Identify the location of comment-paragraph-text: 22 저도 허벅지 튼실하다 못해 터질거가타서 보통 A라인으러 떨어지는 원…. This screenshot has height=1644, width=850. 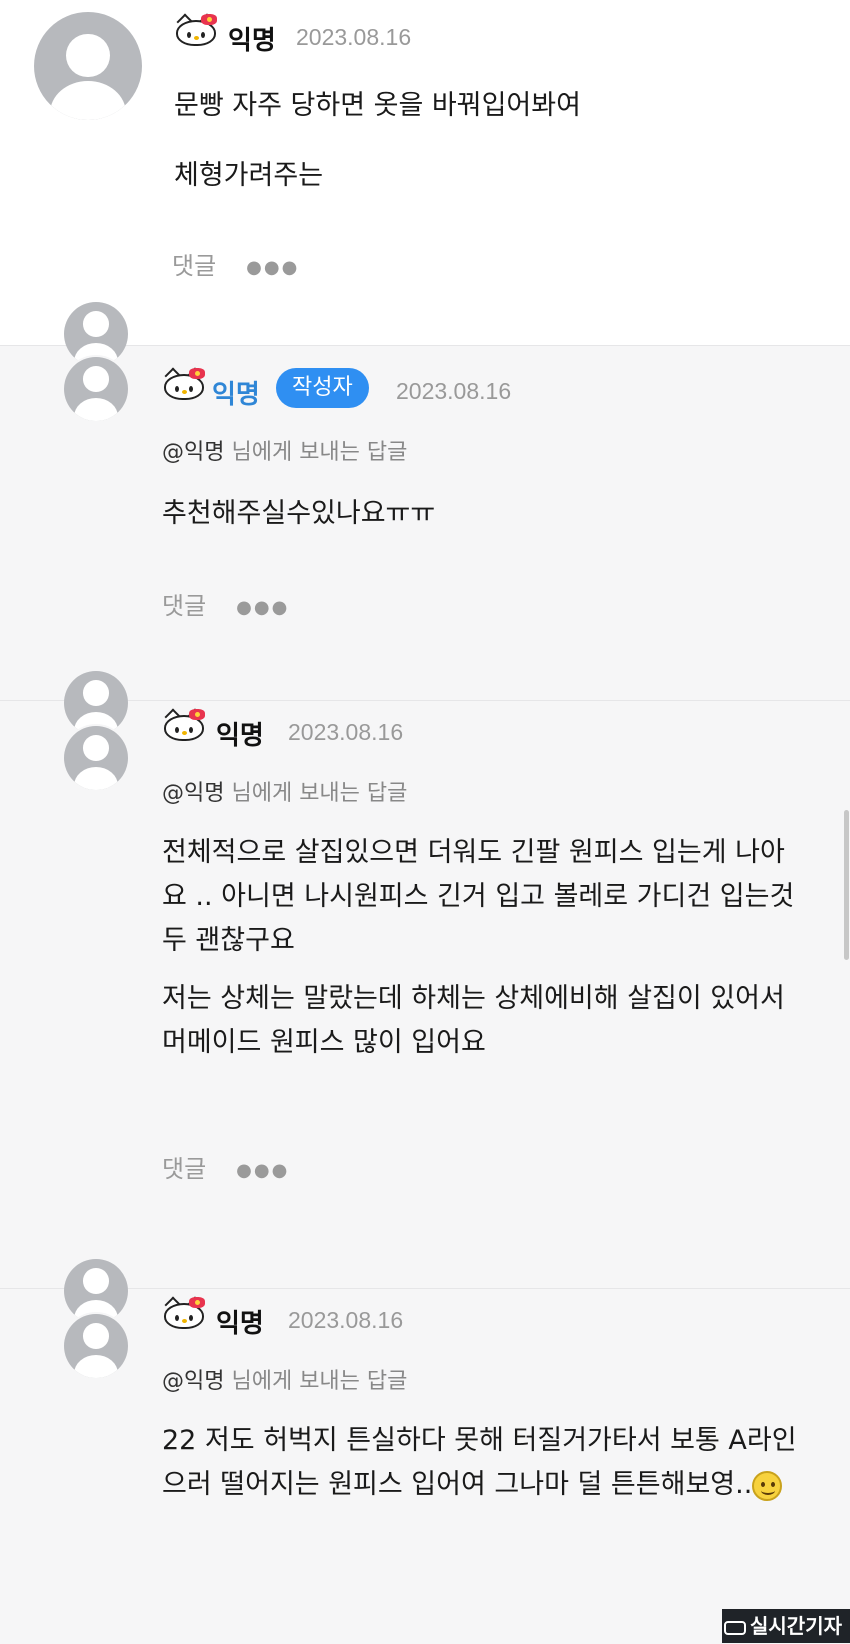
(479, 1462).